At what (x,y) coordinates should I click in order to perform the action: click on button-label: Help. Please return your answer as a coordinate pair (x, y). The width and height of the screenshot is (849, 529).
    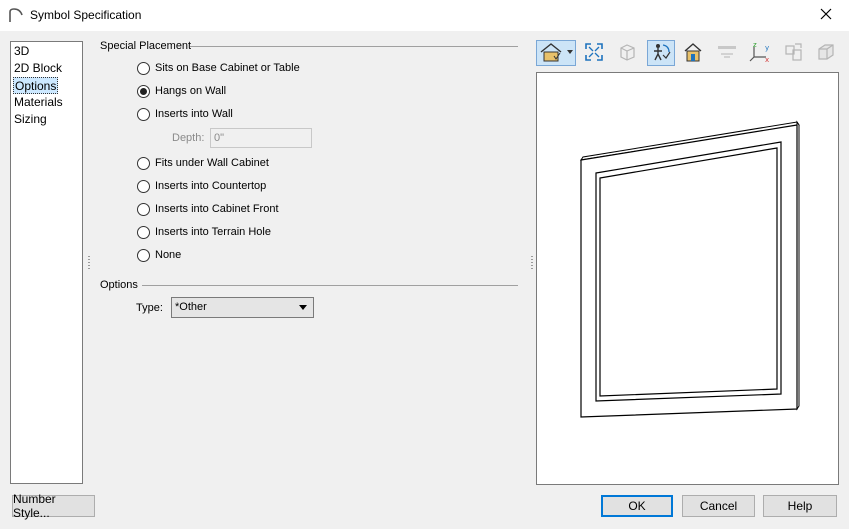
    Looking at the image, I should click on (800, 506).